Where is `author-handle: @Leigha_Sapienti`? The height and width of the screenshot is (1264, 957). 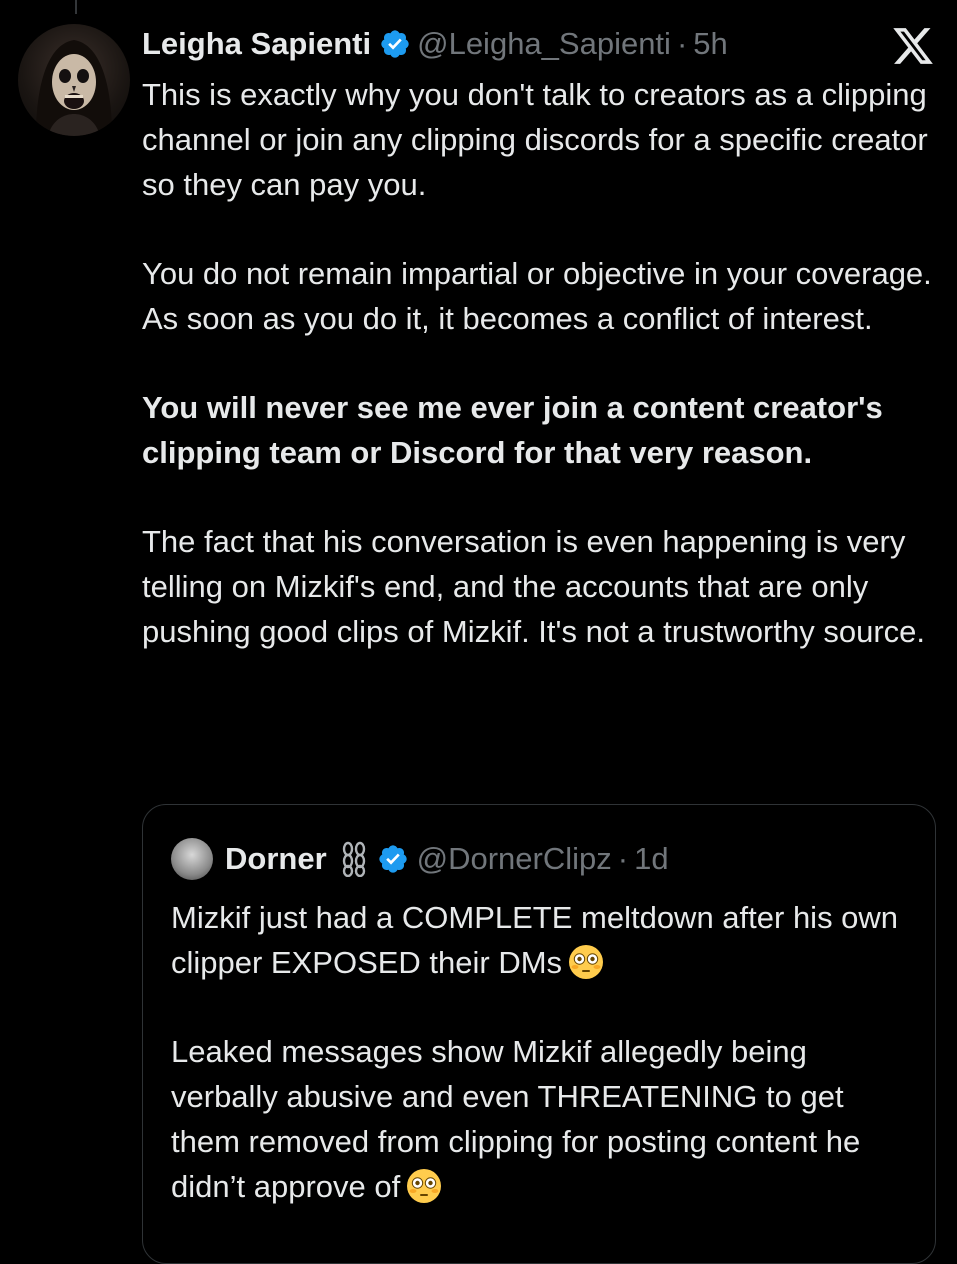 author-handle: @Leigha_Sapienti is located at coordinates (544, 44).